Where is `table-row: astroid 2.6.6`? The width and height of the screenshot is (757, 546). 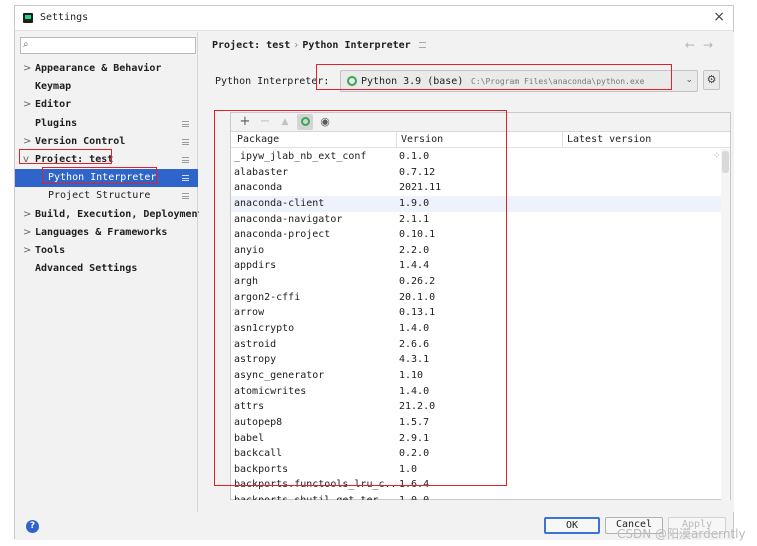 table-row: astroid 2.6.6 is located at coordinates (480, 345).